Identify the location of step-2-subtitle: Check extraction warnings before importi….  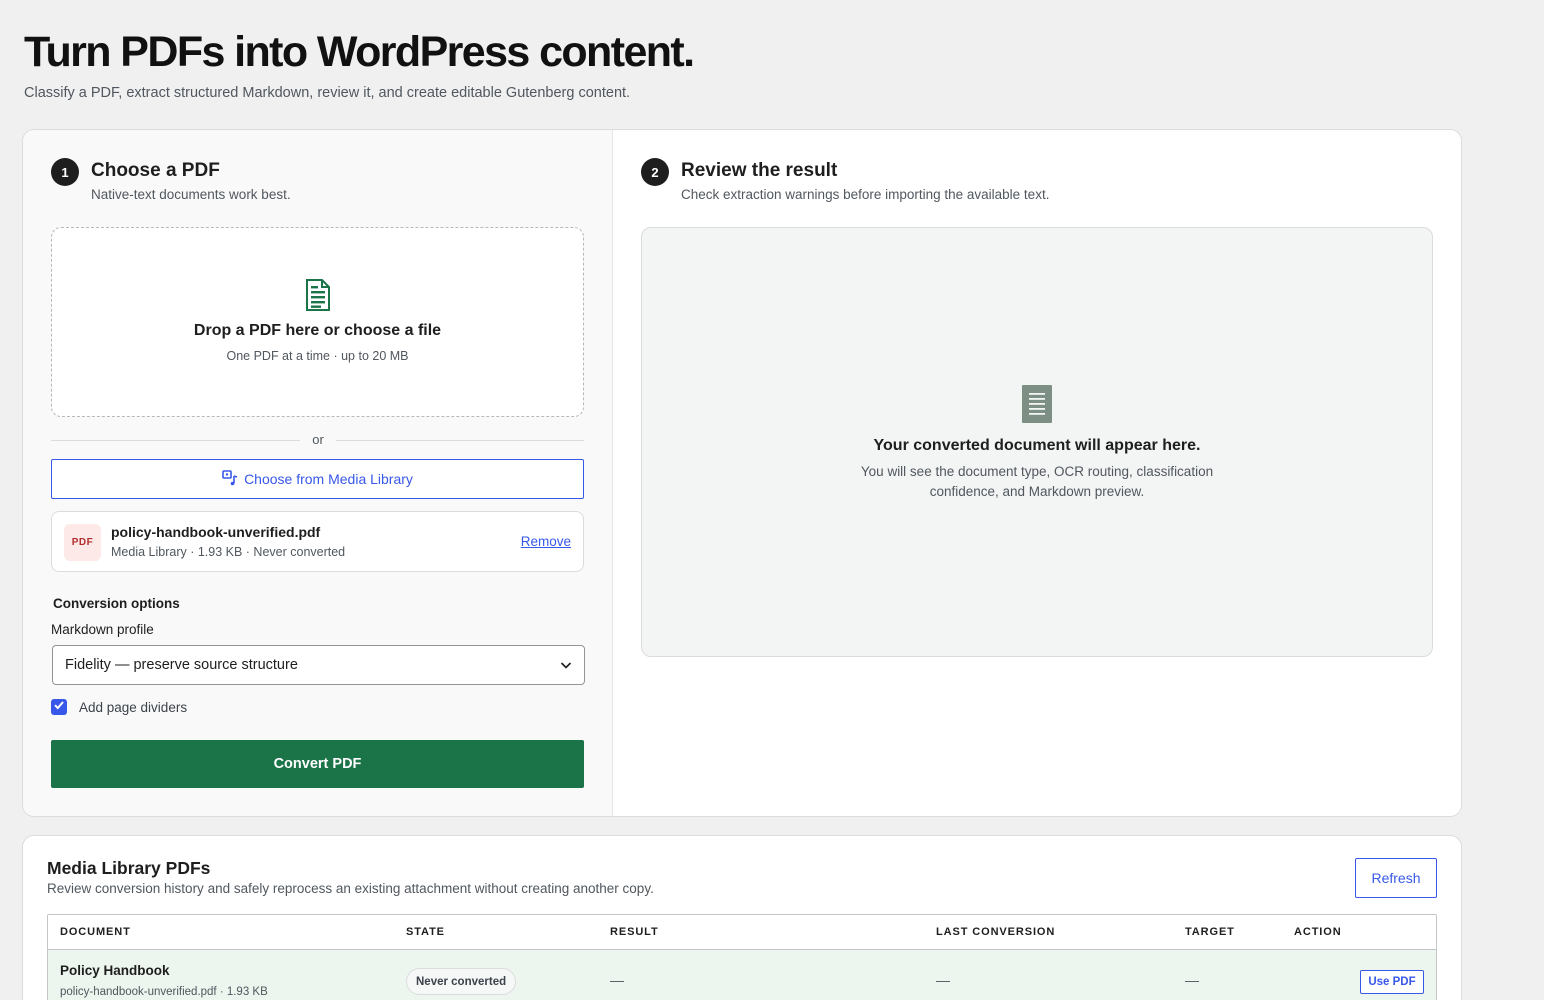
(865, 194).